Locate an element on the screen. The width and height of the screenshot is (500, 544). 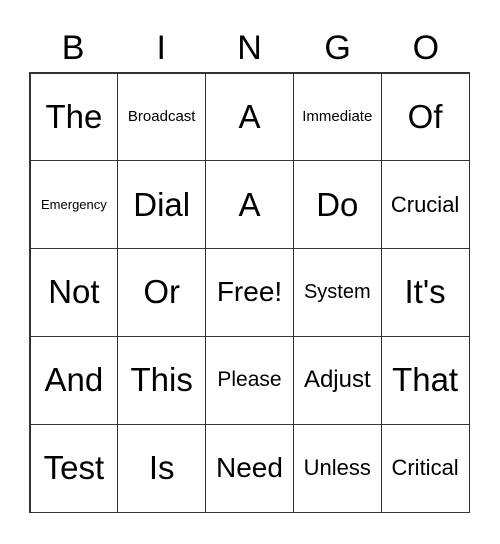
bingo-cell: Critical is located at coordinates (425, 468).